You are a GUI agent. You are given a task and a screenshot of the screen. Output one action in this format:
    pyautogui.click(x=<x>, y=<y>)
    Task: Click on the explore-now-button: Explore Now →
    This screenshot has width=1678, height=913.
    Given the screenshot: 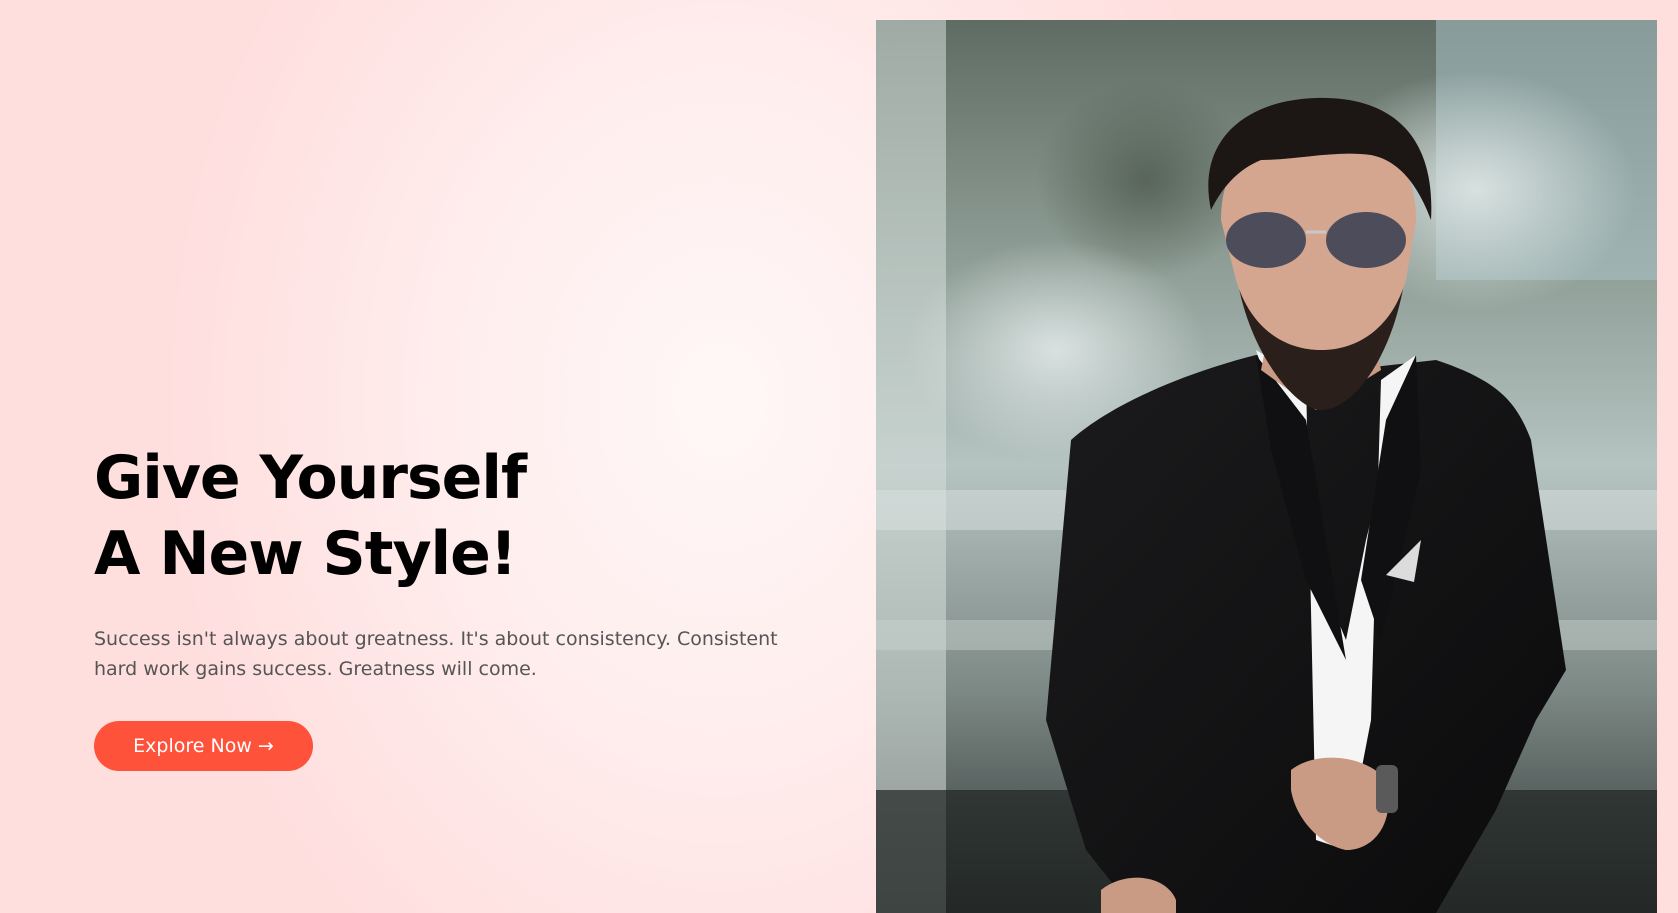 What is the action you would take?
    pyautogui.click(x=203, y=746)
    